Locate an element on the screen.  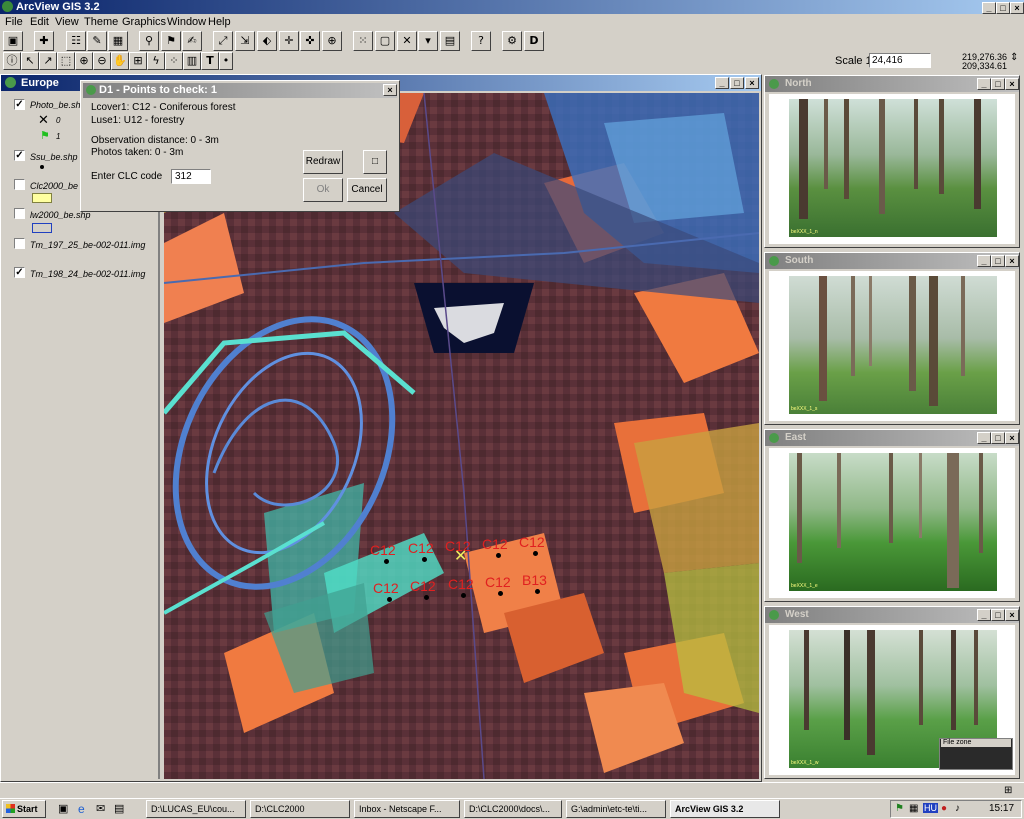
language-indicator: HU is located at coordinates (930, 808).